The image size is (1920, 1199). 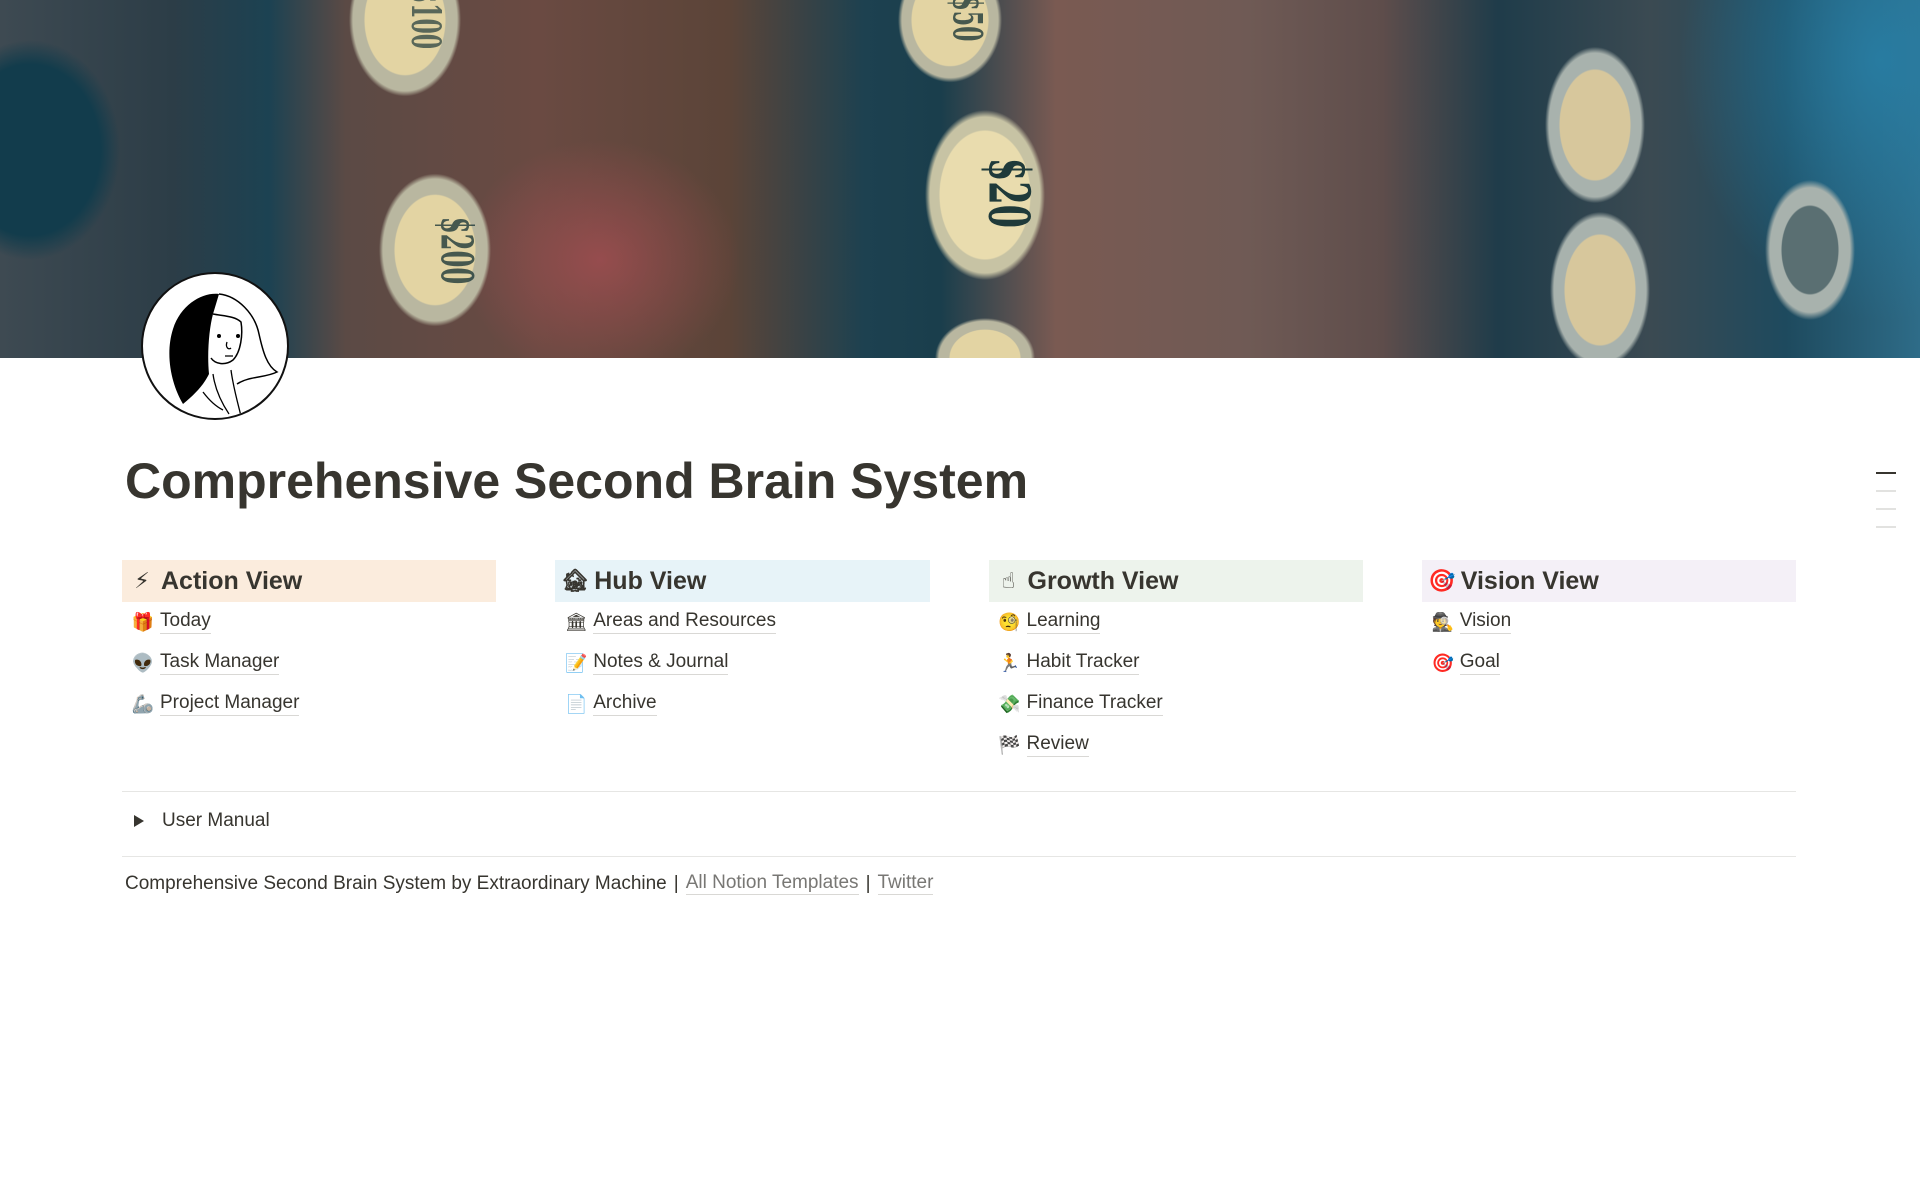 I want to click on table-of-contents-minimap, so click(x=1886, y=508).